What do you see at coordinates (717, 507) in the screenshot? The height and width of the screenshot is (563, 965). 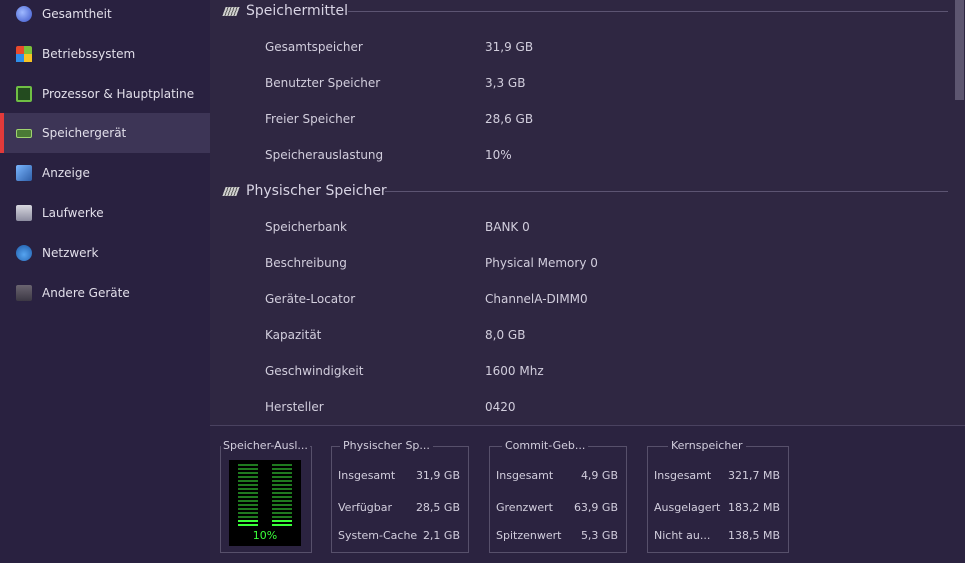 I see `group-row: Ausgelagert 183,2 MB` at bounding box center [717, 507].